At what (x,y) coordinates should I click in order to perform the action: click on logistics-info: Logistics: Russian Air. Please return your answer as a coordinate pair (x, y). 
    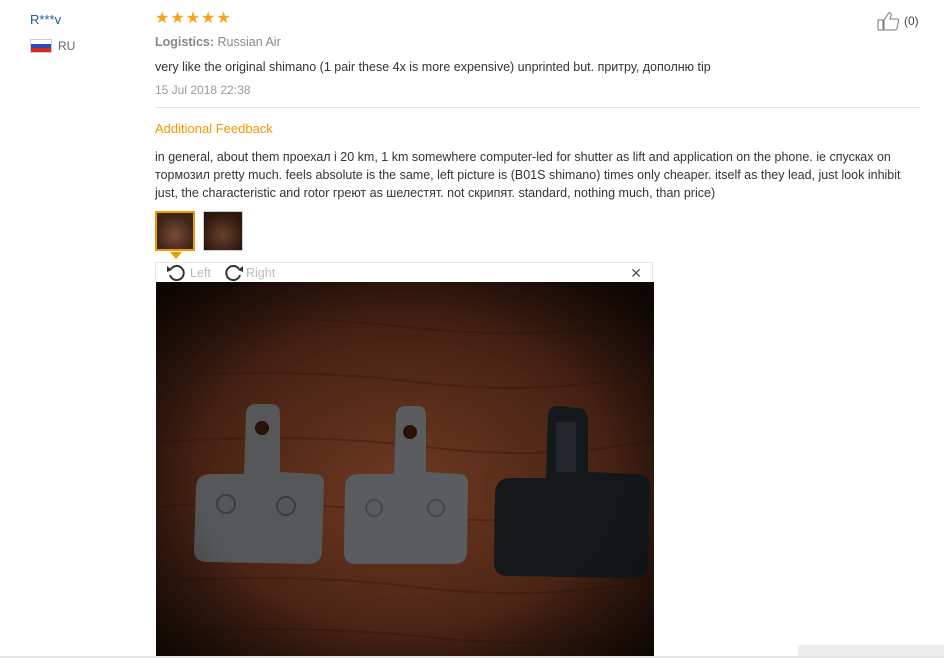
    Looking at the image, I should click on (218, 42).